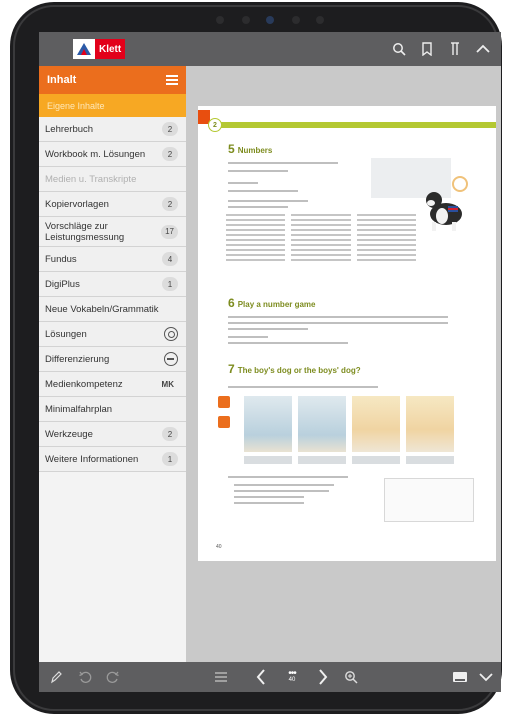  I want to click on page-indicator: ••• 40, so click(292, 677).